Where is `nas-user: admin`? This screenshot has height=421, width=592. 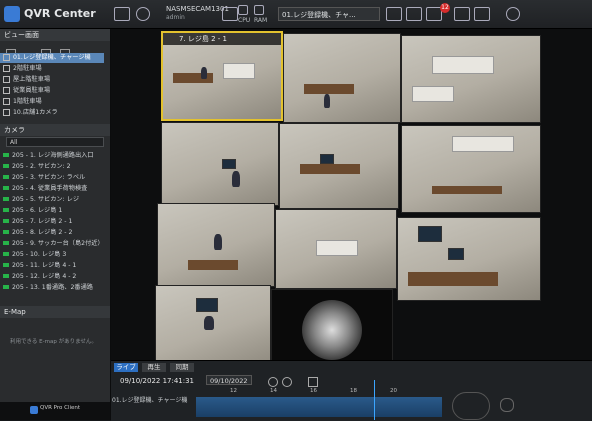
nas-user: admin is located at coordinates (175, 17).